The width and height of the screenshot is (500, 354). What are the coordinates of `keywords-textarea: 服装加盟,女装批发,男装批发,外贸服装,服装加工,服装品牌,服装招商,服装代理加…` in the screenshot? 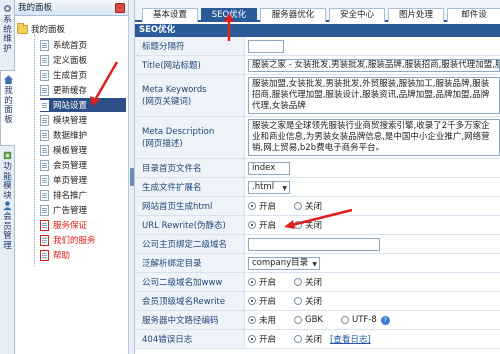 It's located at (374, 95).